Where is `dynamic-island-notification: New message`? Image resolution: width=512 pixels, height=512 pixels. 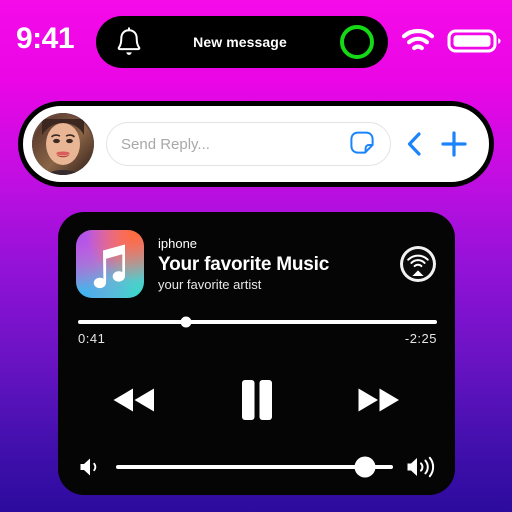
dynamic-island-notification: New message is located at coordinates (242, 42).